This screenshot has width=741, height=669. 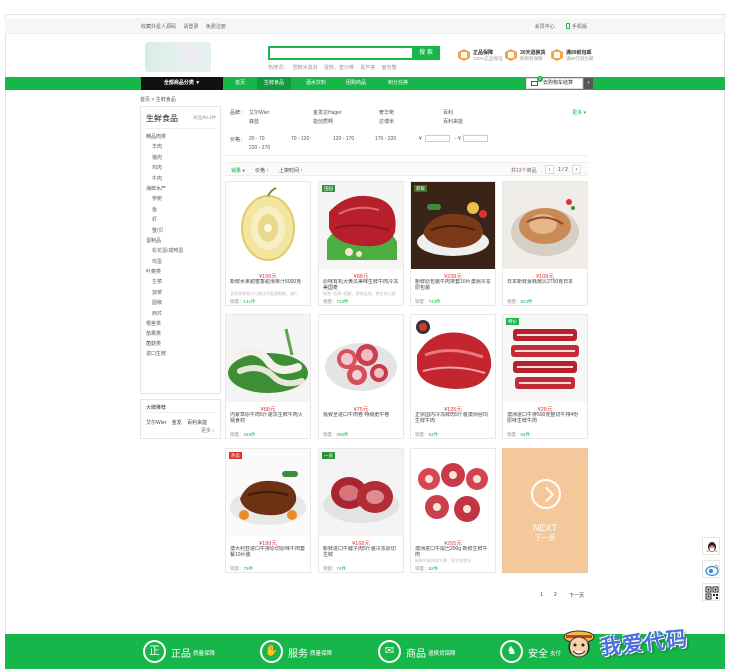 I want to click on weibo-icon, so click(x=711, y=569).